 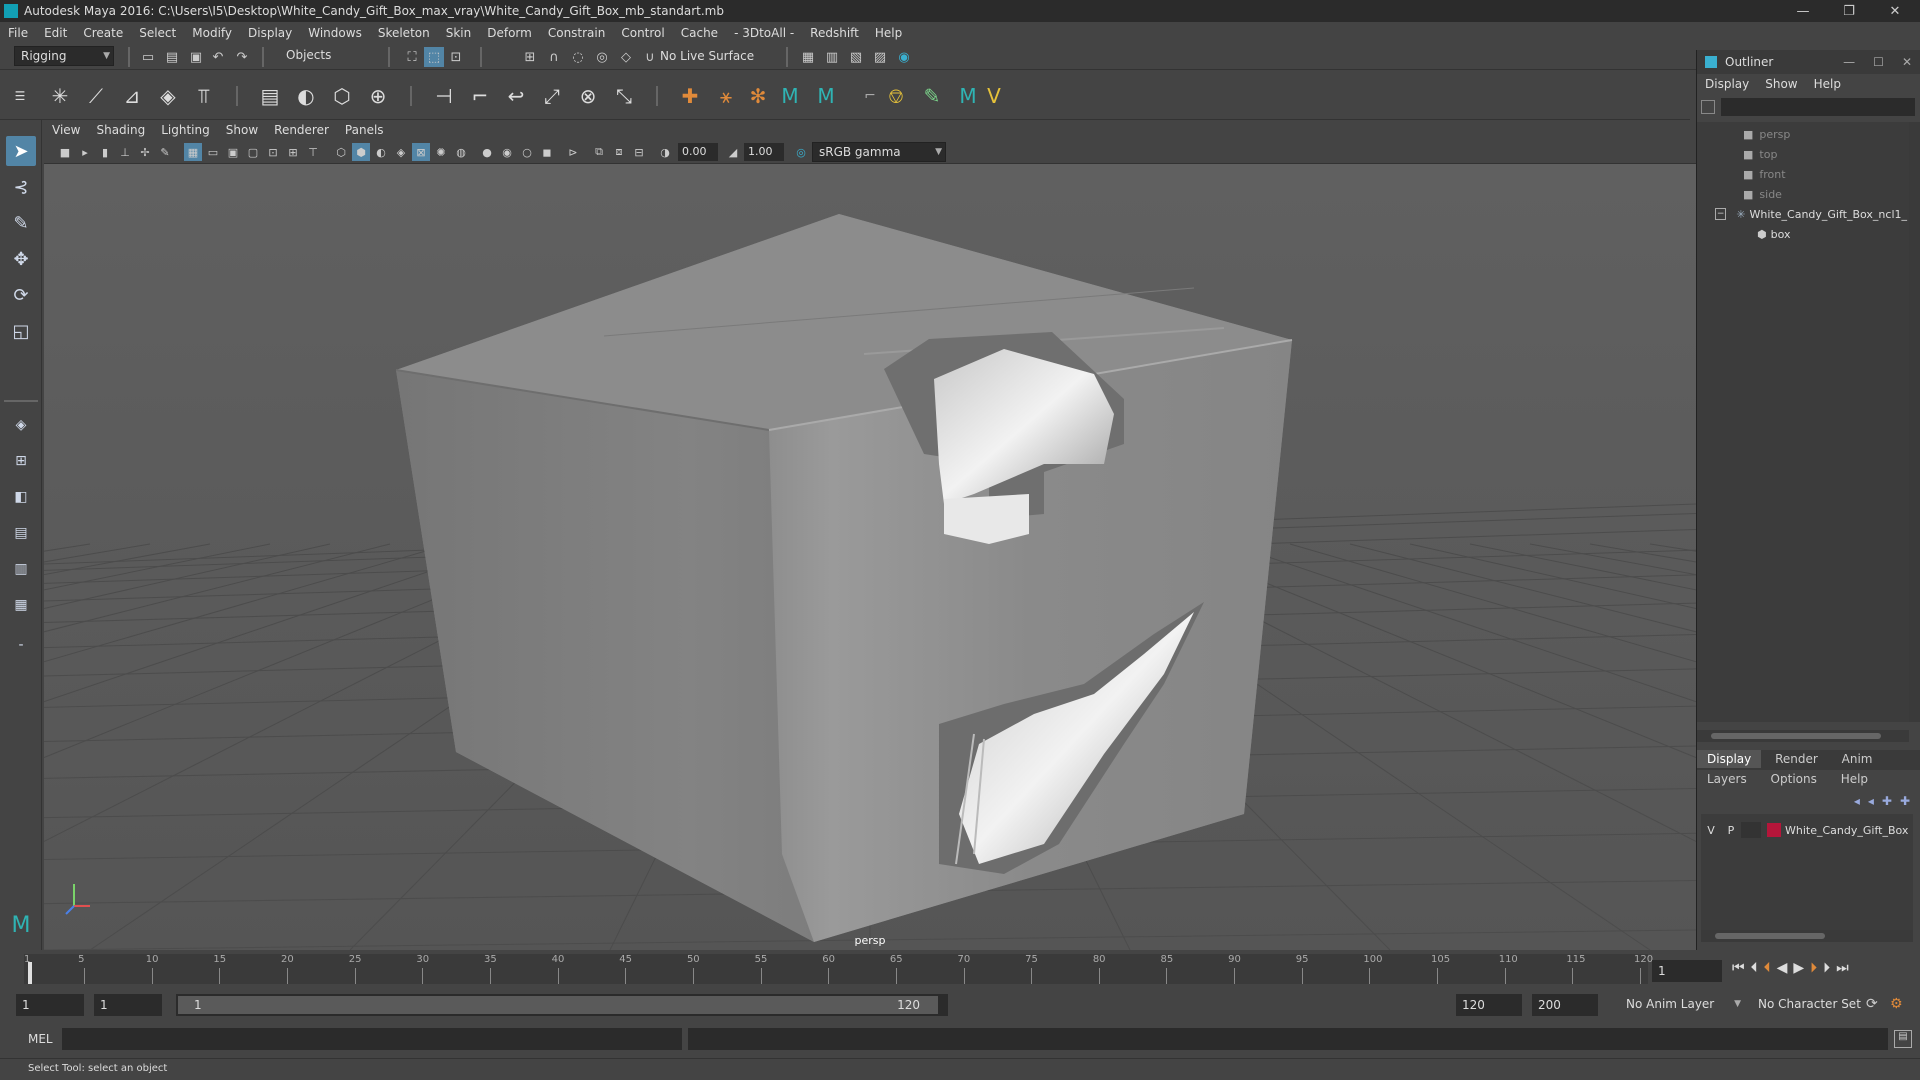 I want to click on safe-action-icon: ⊞, so click(x=293, y=152).